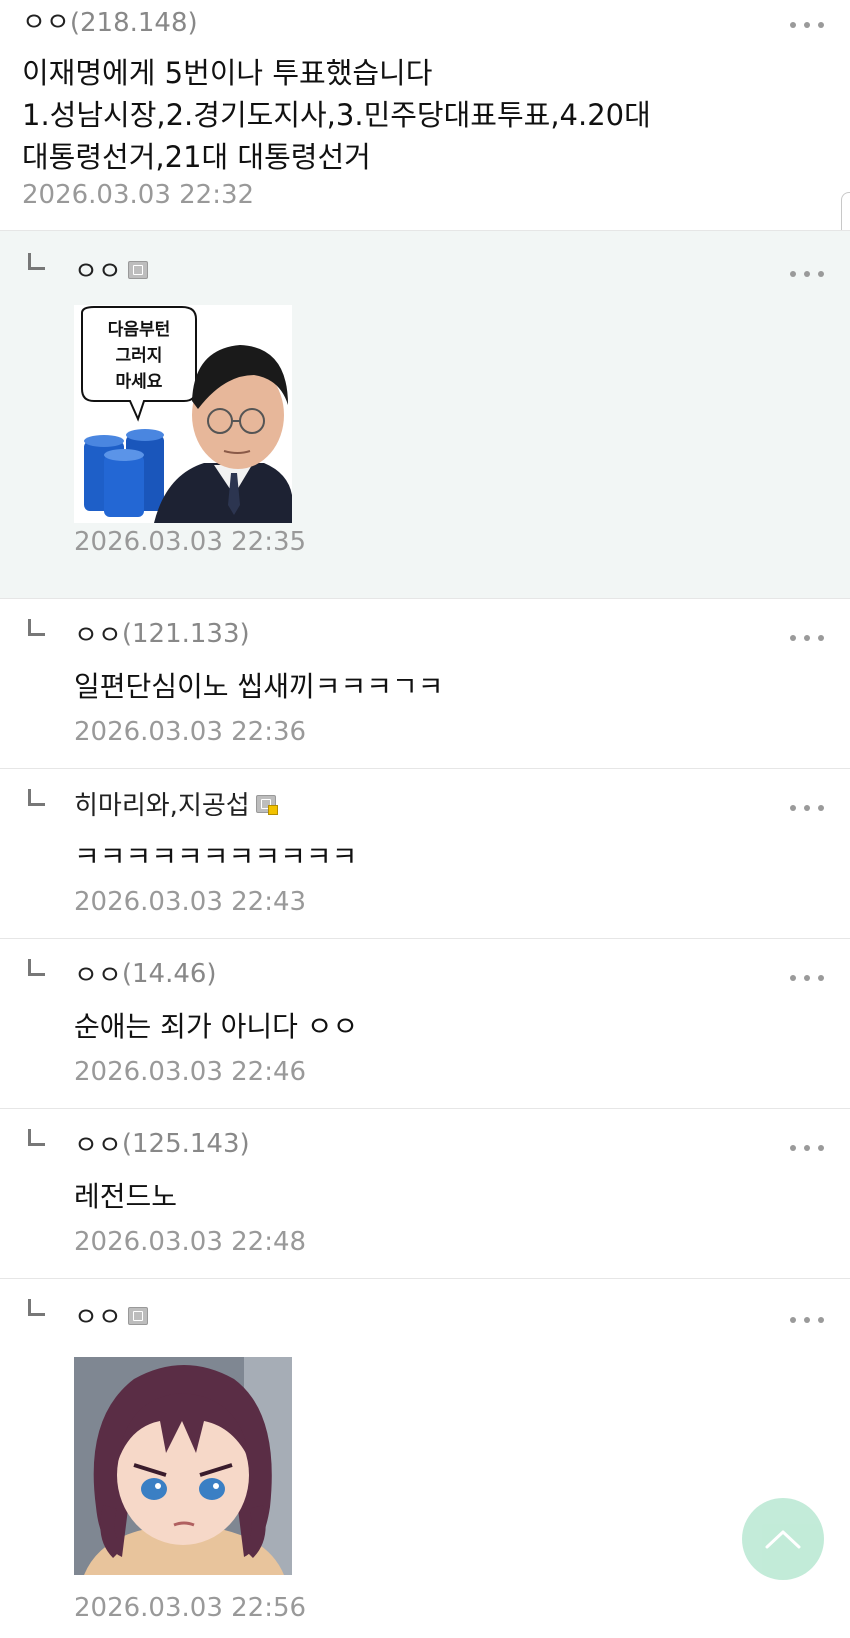 Image resolution: width=850 pixels, height=1638 pixels. I want to click on bubble-line: 다음부턴, so click(139, 330).